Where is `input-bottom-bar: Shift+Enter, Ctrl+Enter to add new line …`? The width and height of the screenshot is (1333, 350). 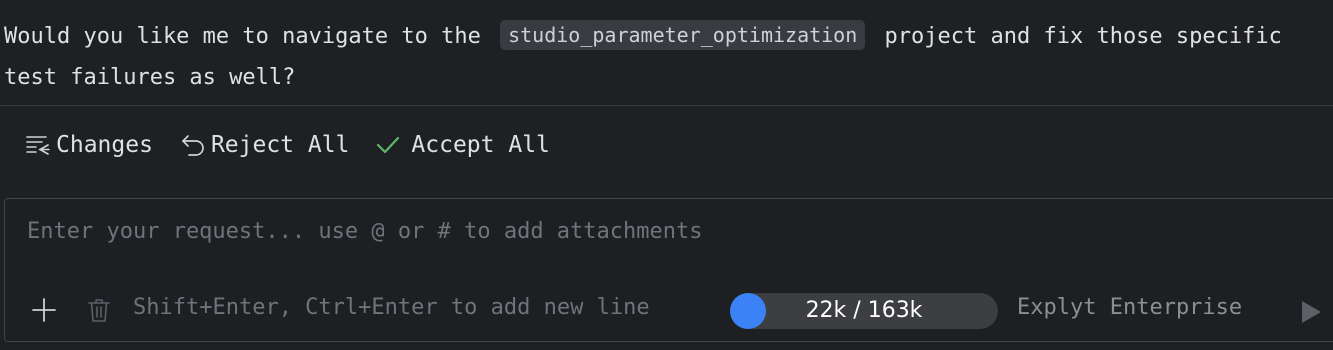
input-bottom-bar: Shift+Enter, Ctrl+Enter to add new line … is located at coordinates (669, 311).